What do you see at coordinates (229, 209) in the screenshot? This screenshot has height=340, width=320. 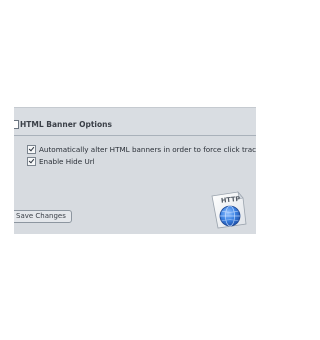 I see `http-document-icon: HTTP` at bounding box center [229, 209].